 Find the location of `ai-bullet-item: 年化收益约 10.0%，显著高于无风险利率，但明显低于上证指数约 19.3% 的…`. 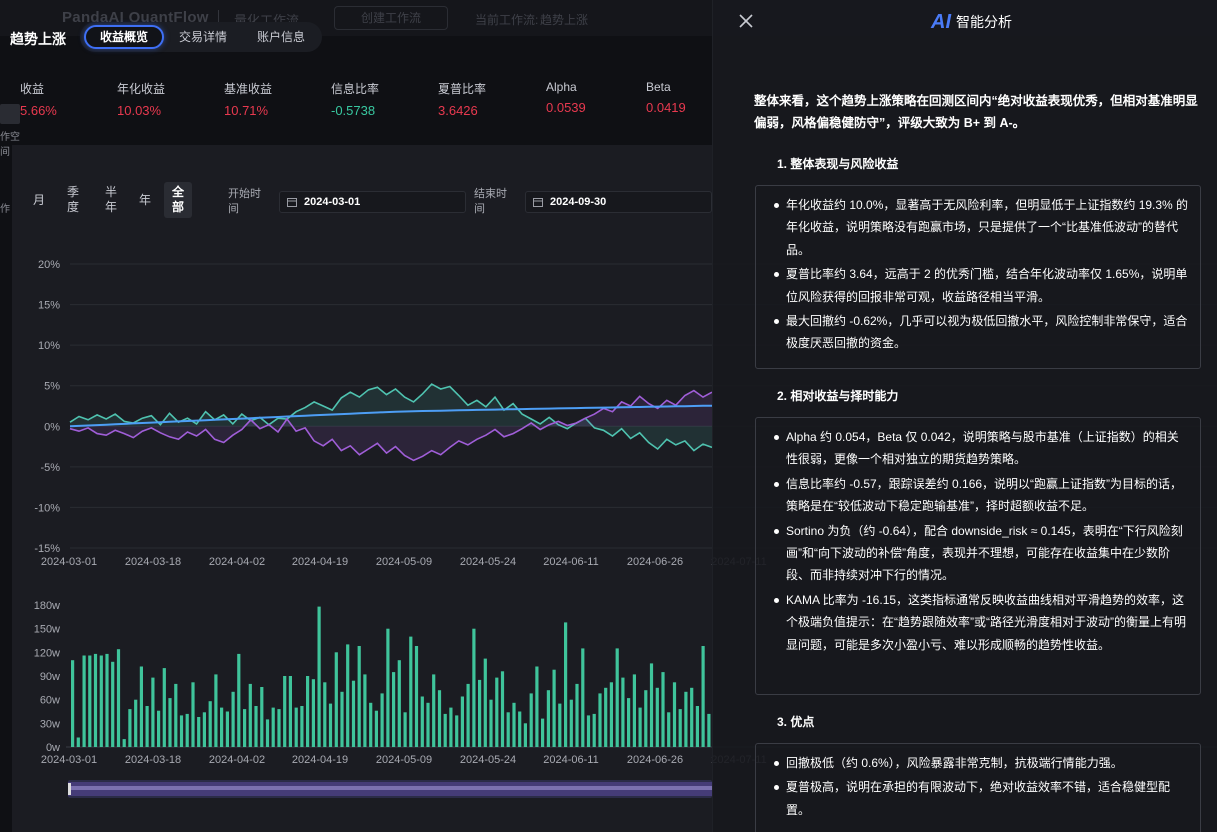

ai-bullet-item: 年化收益约 10.0%，显著高于无风险利率，但明显低于上证指数约 19.3% 的… is located at coordinates (982, 227).